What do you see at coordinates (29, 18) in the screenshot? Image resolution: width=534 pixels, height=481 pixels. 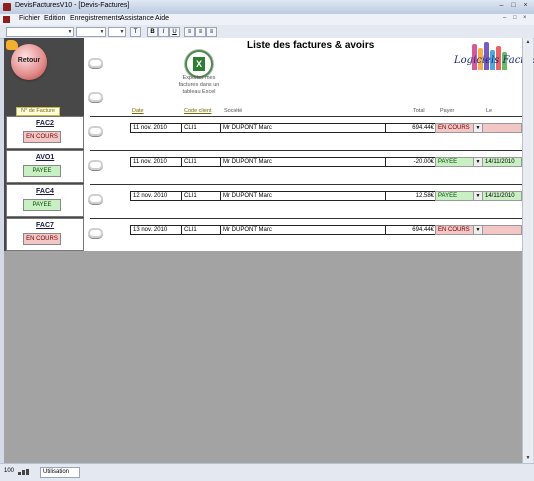 I see `menu-fichier: Fichier` at bounding box center [29, 18].